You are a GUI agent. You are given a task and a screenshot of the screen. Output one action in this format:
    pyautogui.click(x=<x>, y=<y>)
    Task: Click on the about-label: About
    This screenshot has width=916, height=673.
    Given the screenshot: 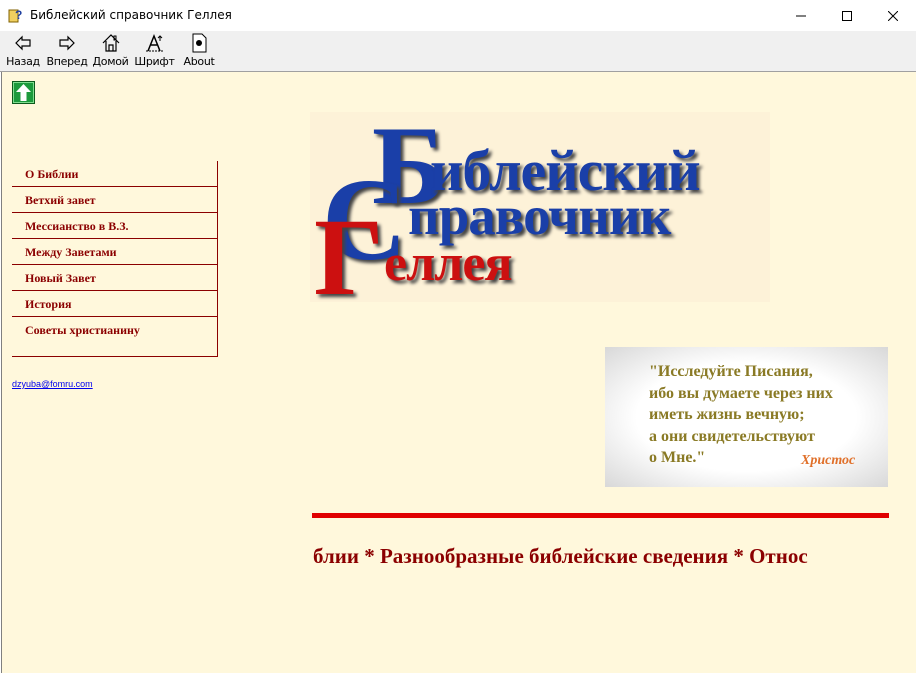 What is the action you would take?
    pyautogui.click(x=199, y=61)
    